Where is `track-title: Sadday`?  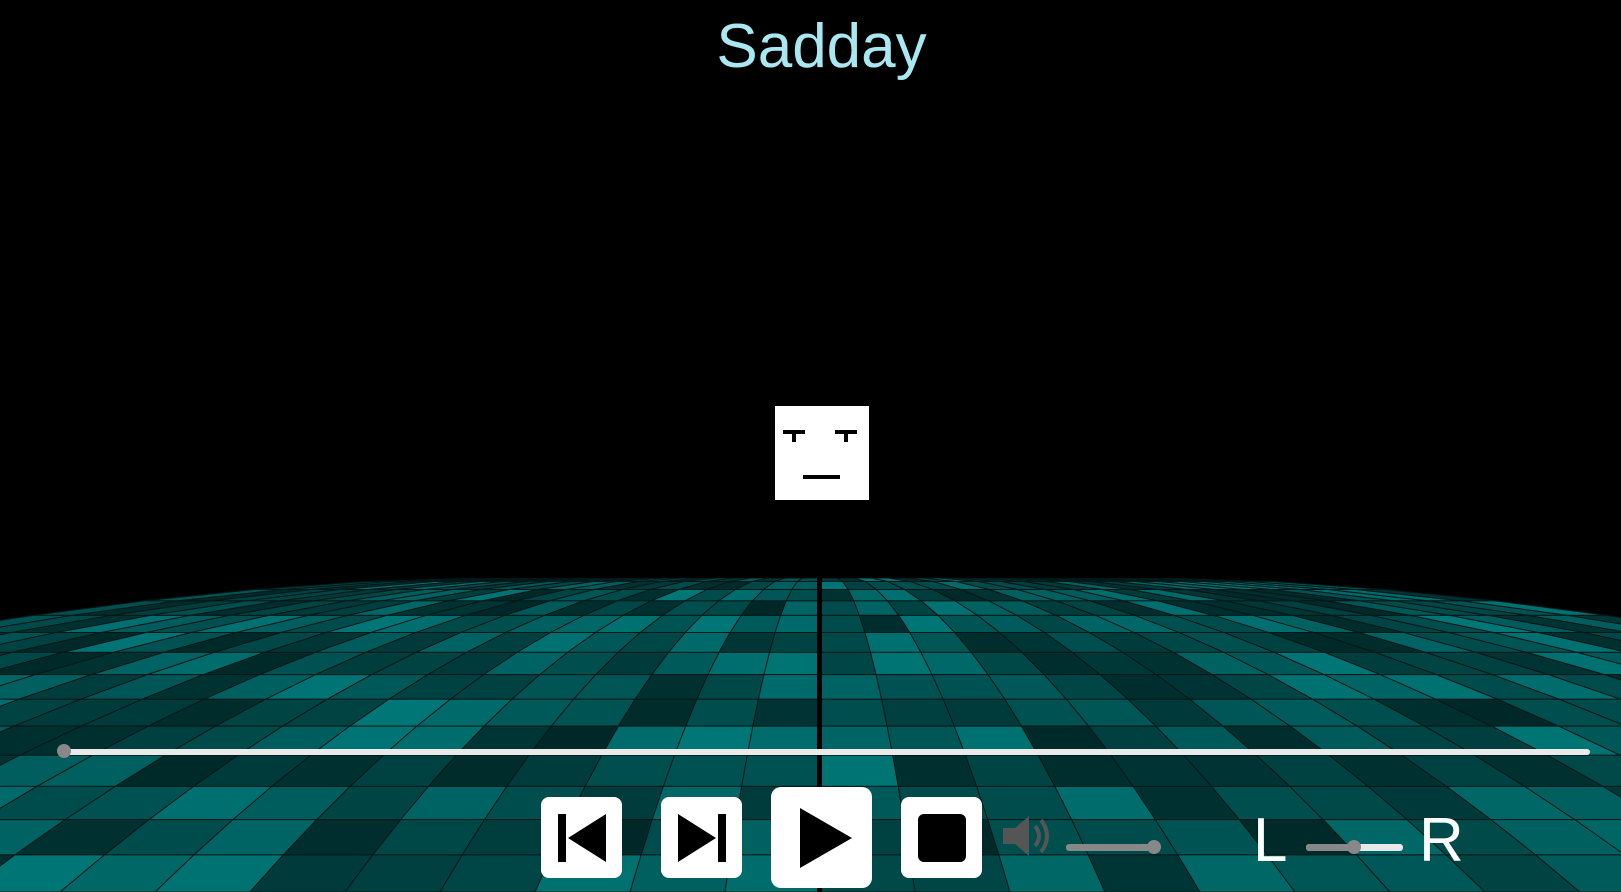
track-title: Sadday is located at coordinates (821, 46).